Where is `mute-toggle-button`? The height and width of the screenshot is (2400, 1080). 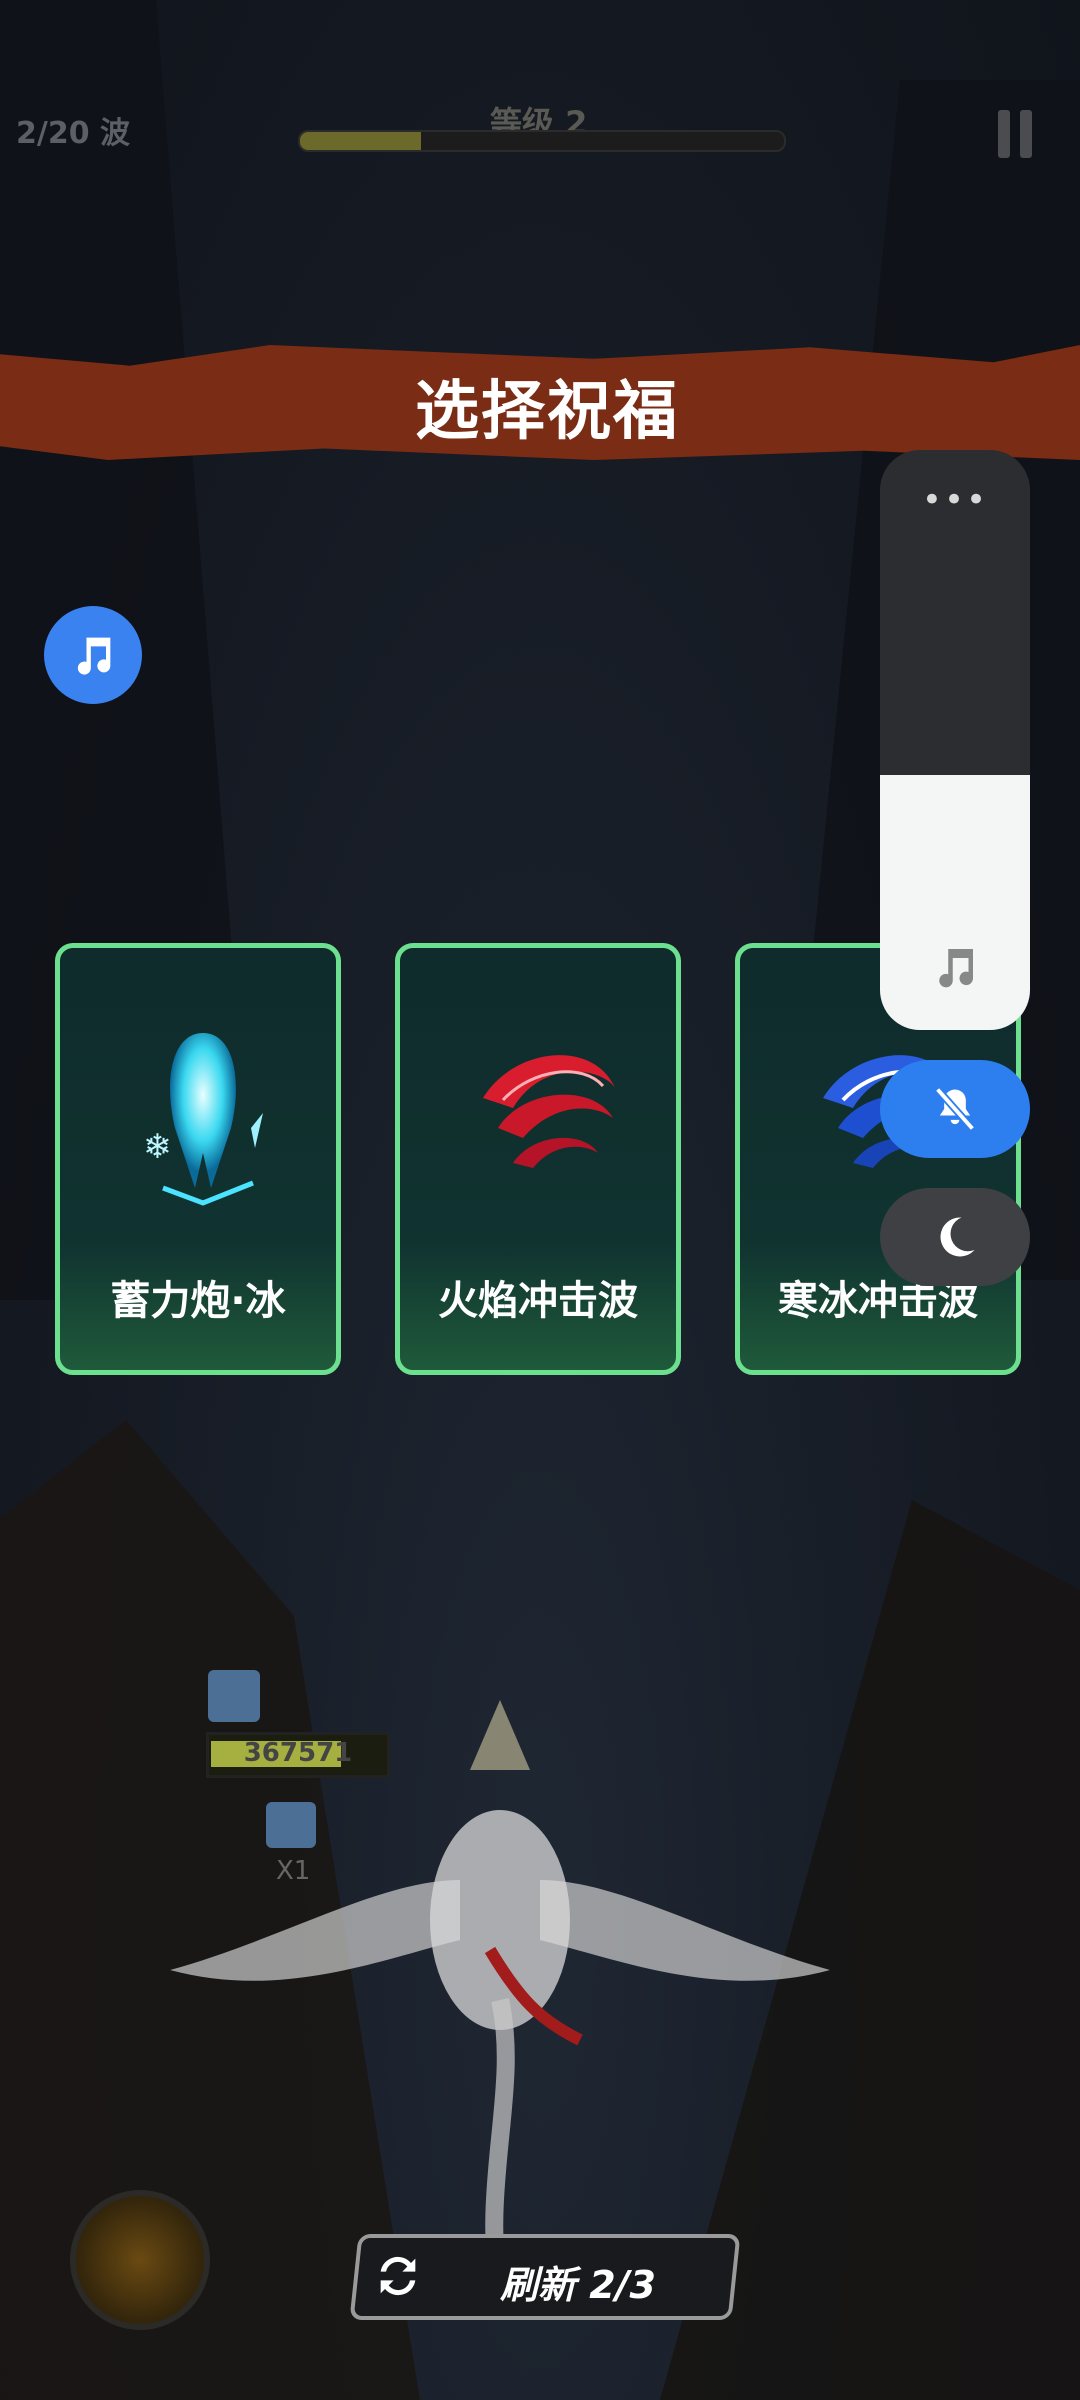
mute-toggle-button is located at coordinates (955, 1109).